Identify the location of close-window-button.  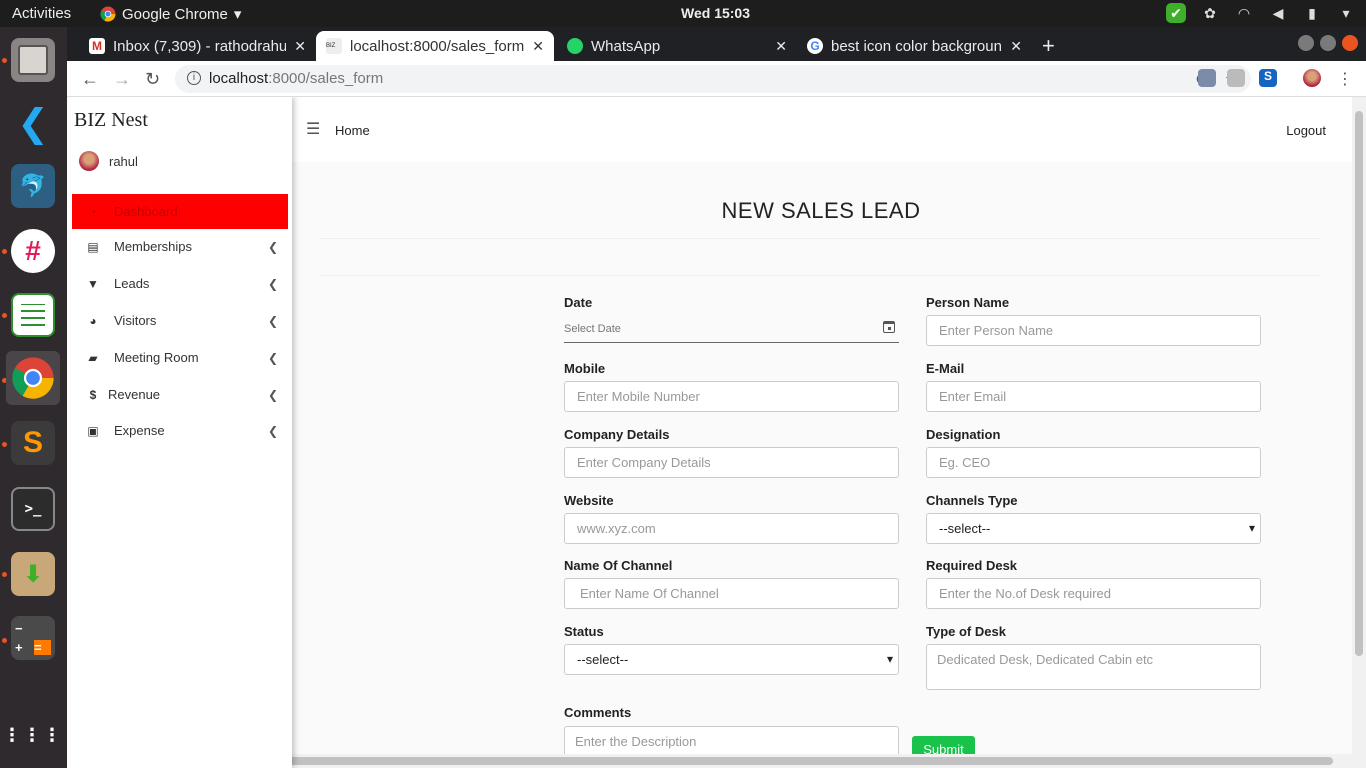
(1350, 43).